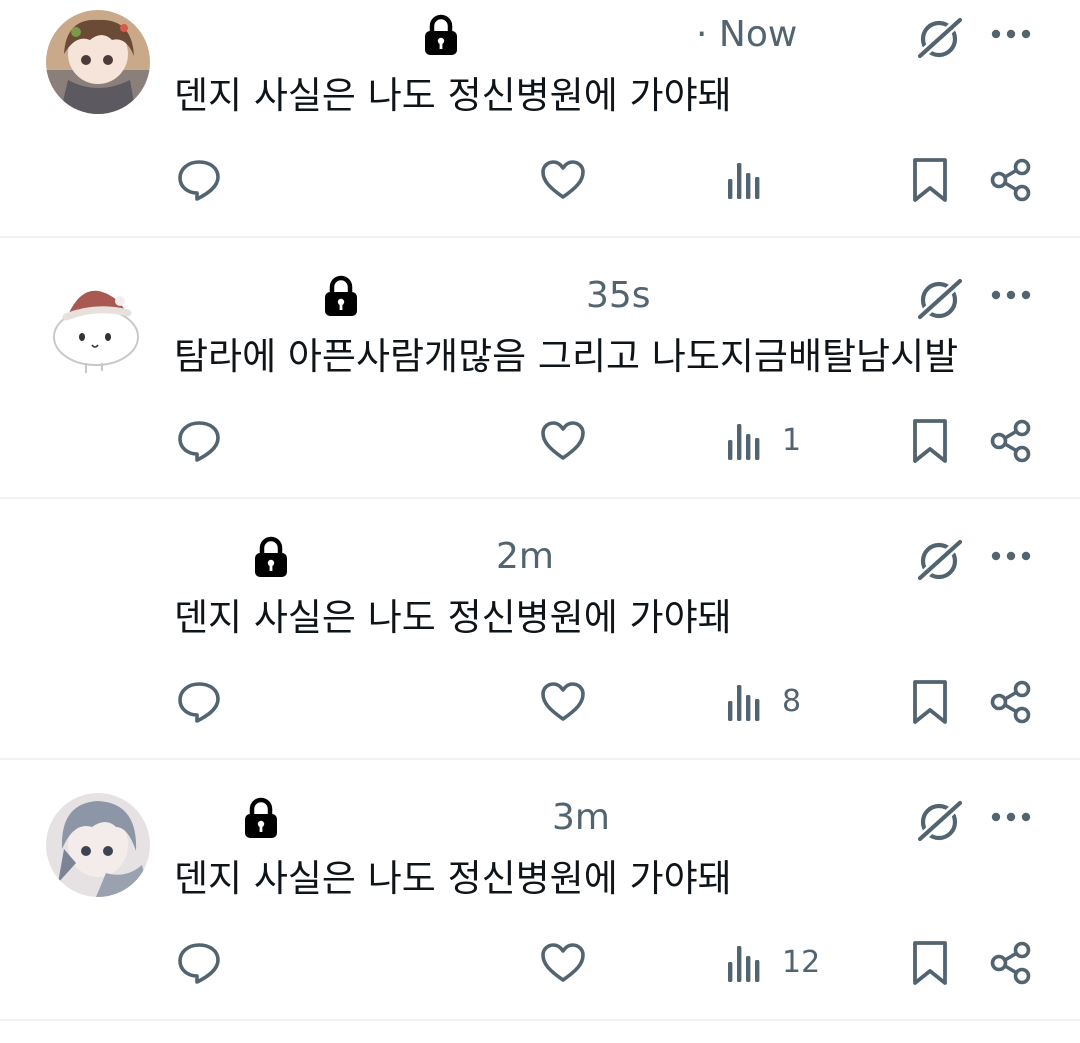 The image size is (1080, 1043). What do you see at coordinates (581, 817) in the screenshot?
I see `timestamp: 3m` at bounding box center [581, 817].